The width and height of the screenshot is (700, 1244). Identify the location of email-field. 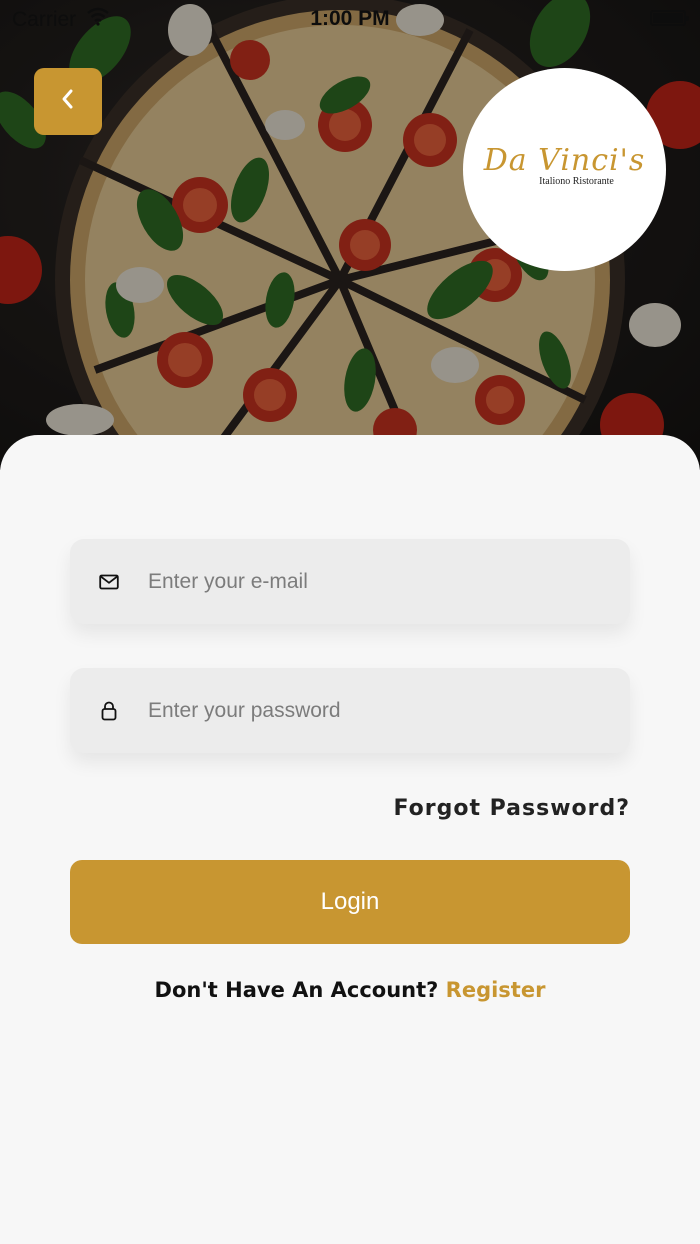
(350, 581).